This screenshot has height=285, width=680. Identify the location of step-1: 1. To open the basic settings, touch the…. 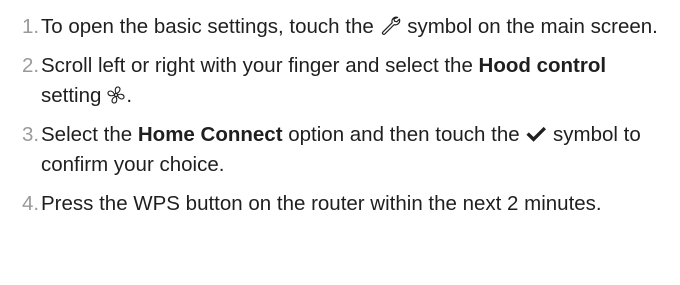
(340, 27).